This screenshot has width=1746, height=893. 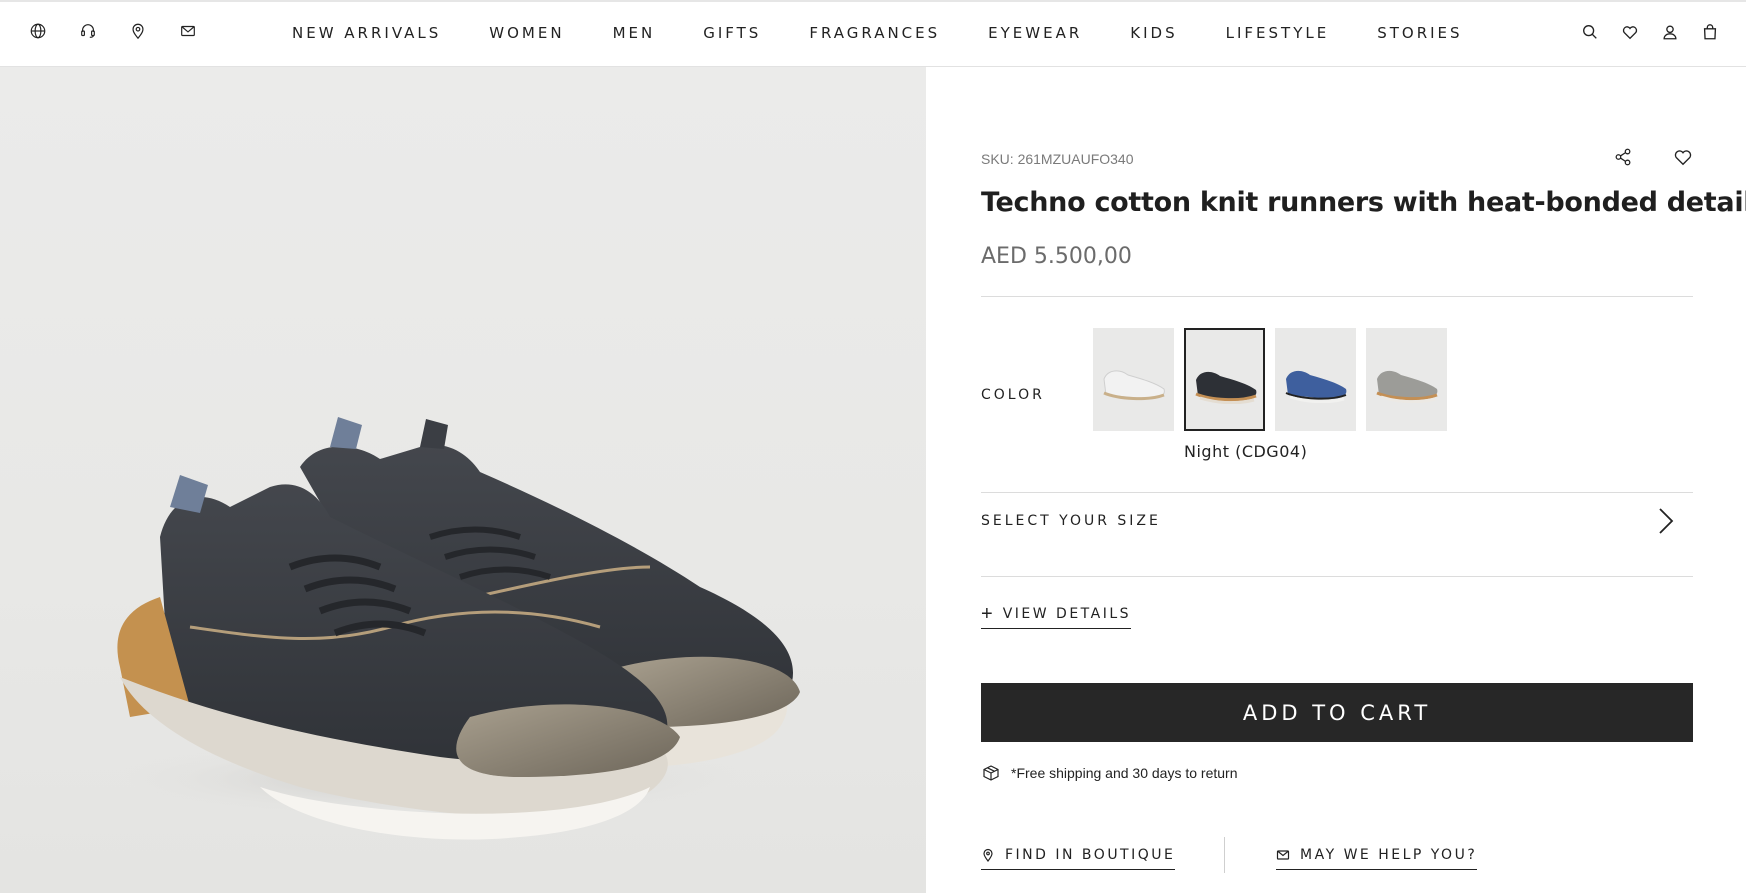 I want to click on header-actions, so click(x=1650, y=32).